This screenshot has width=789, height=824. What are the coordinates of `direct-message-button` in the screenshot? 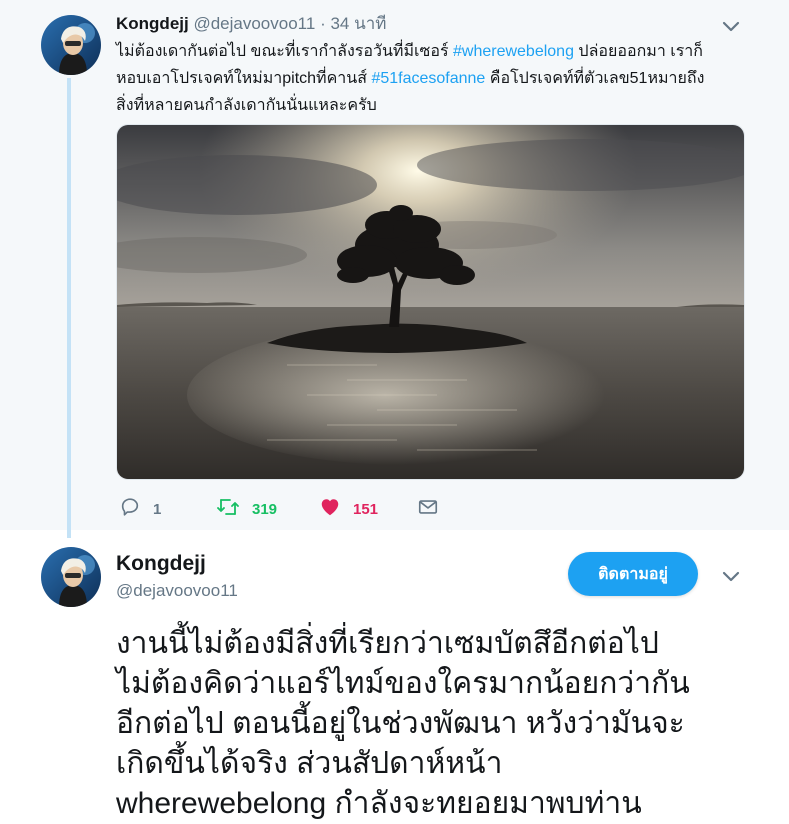 It's located at (434, 509).